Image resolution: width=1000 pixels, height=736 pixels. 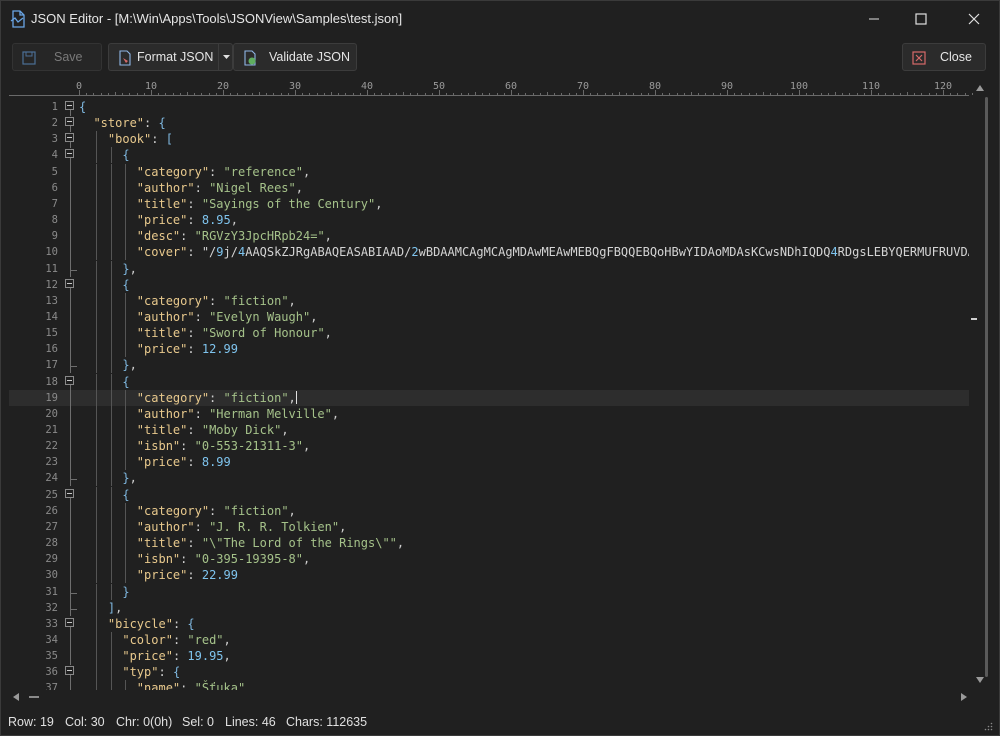 I want to click on code-line: 37 "name": "Šťuka", so click(x=489, y=685).